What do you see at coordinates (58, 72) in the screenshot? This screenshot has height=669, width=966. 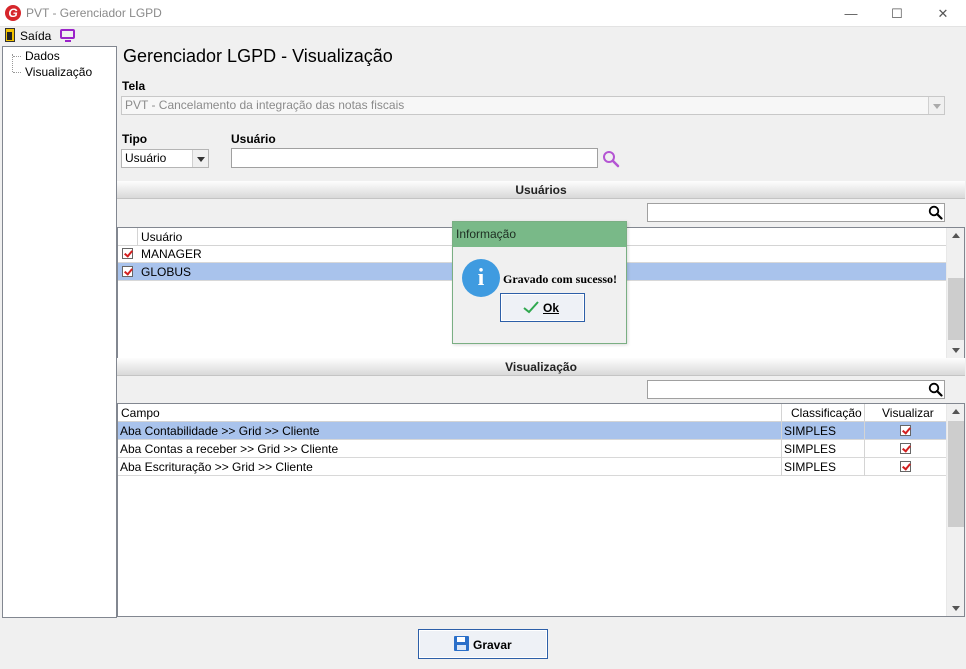 I see `tree-item-visualizacao: Visualização` at bounding box center [58, 72].